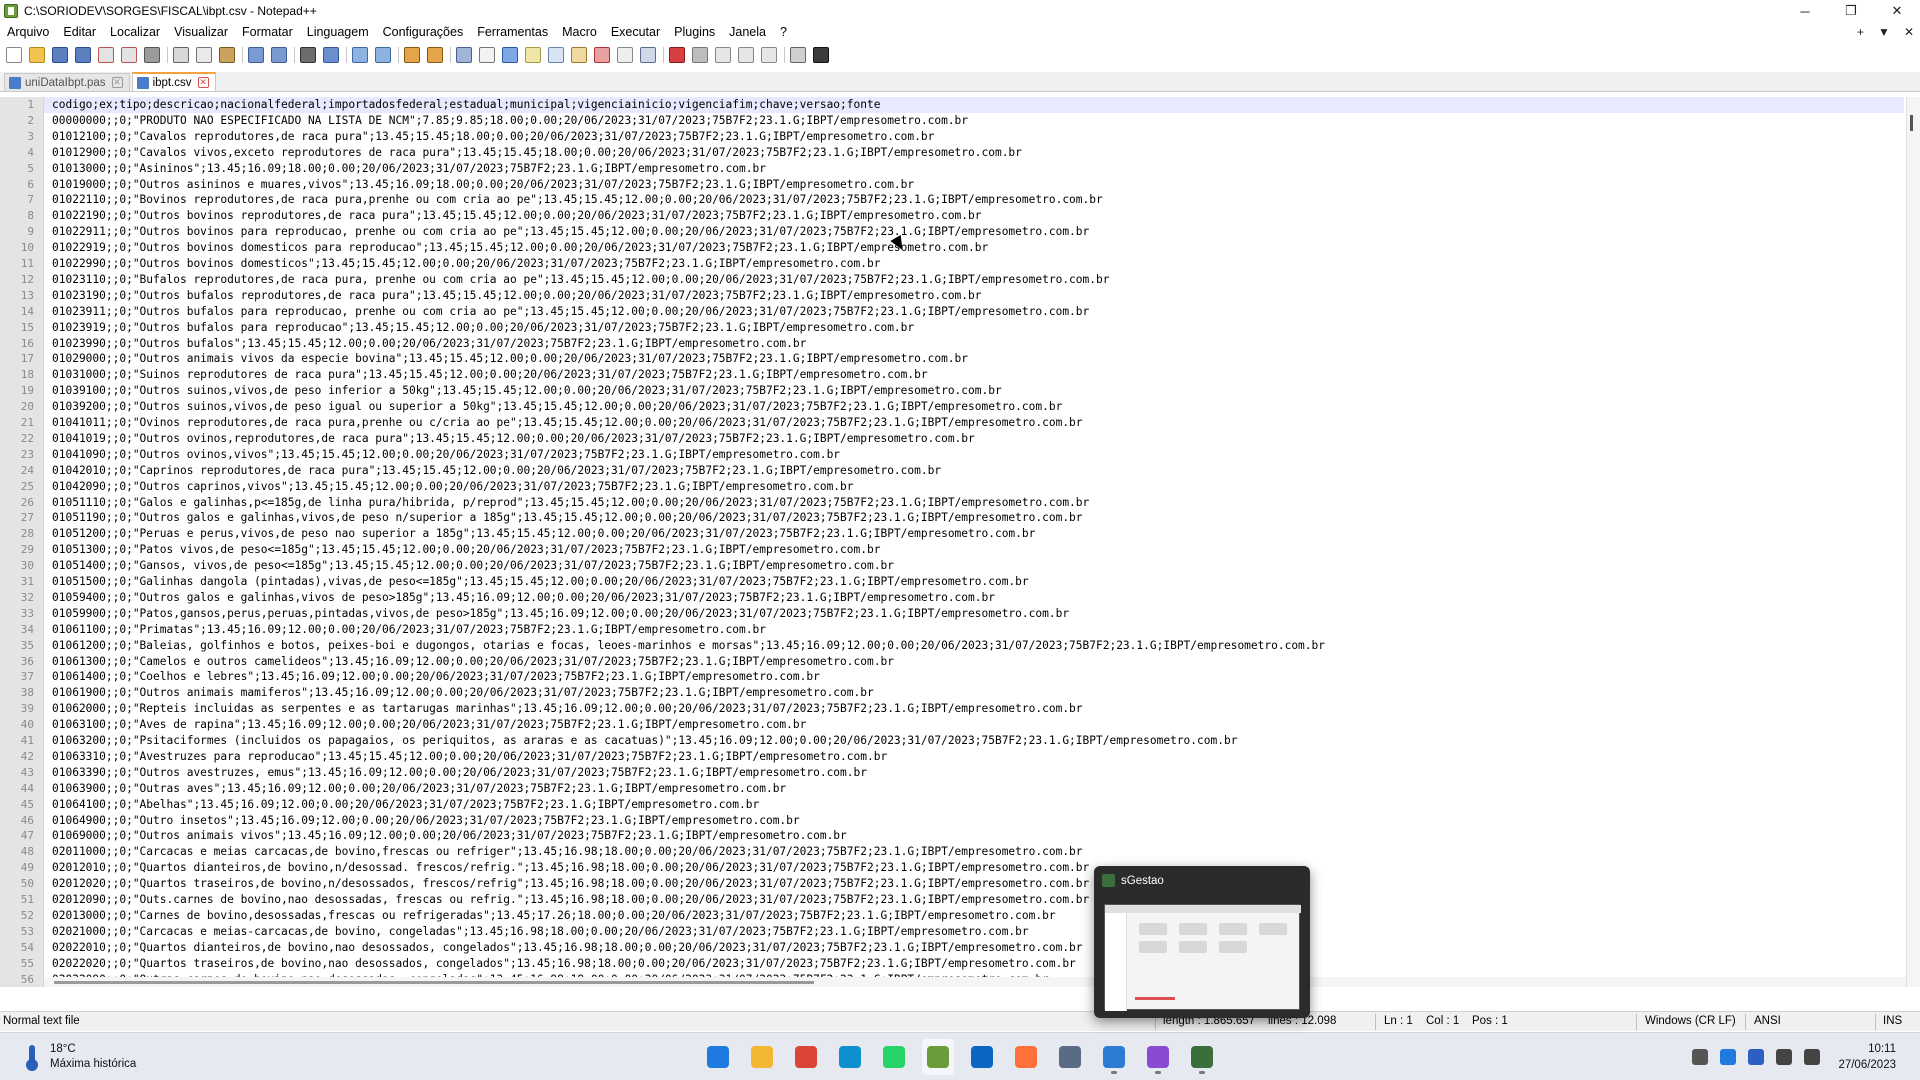  I want to click on sync-vertical-icon, so click(412, 55).